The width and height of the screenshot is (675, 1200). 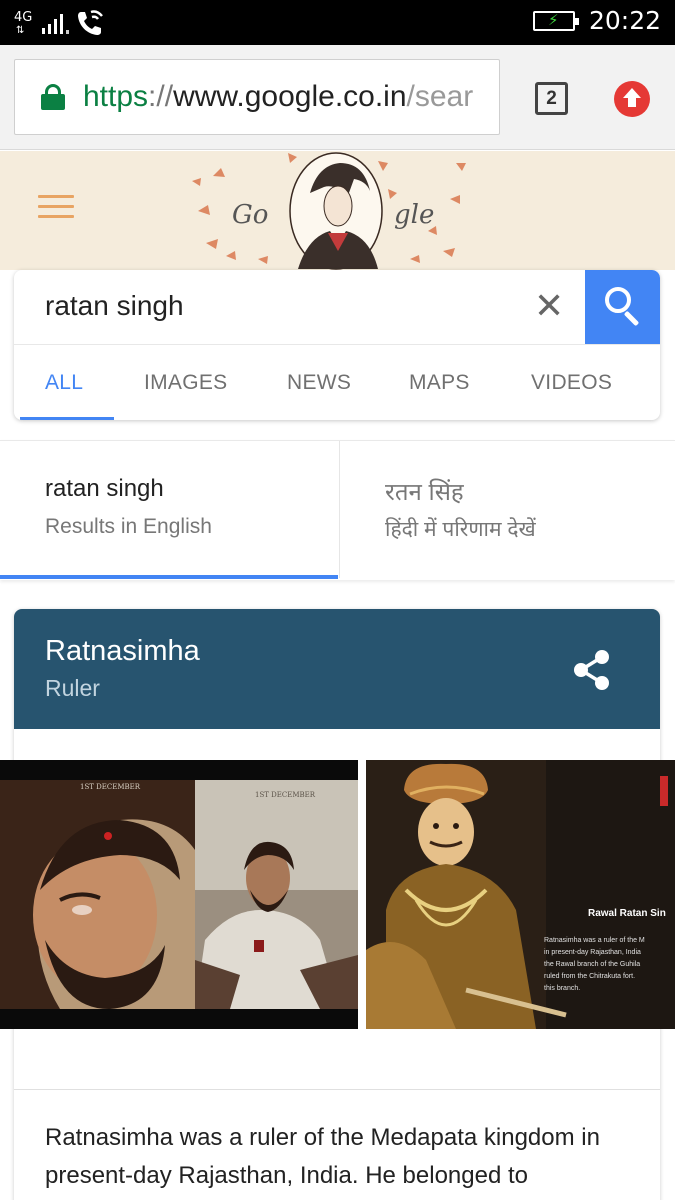 I want to click on divider, so click(x=337, y=1089).